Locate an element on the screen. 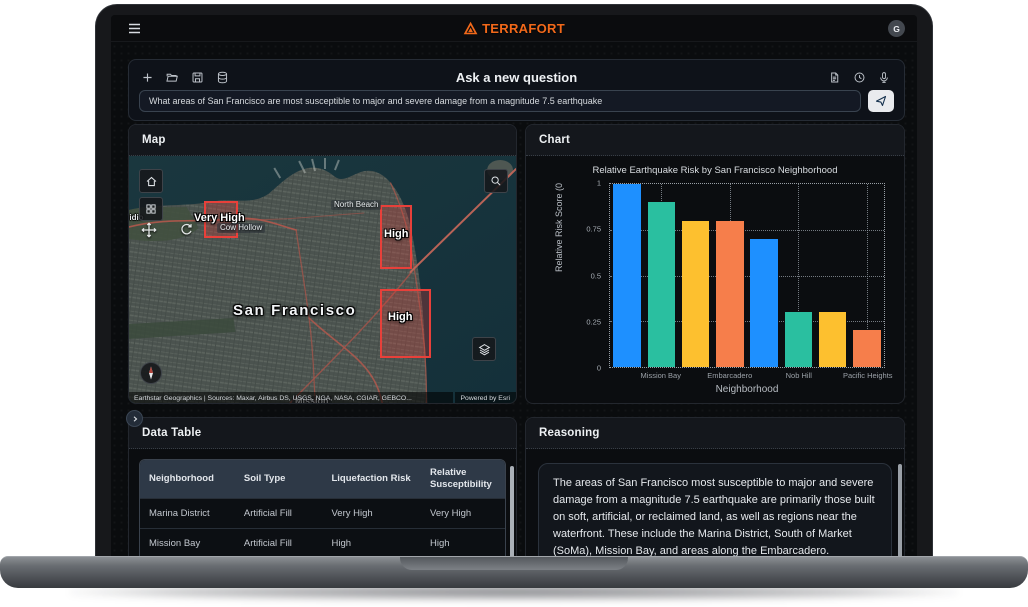  grid-icon is located at coordinates (151, 209).